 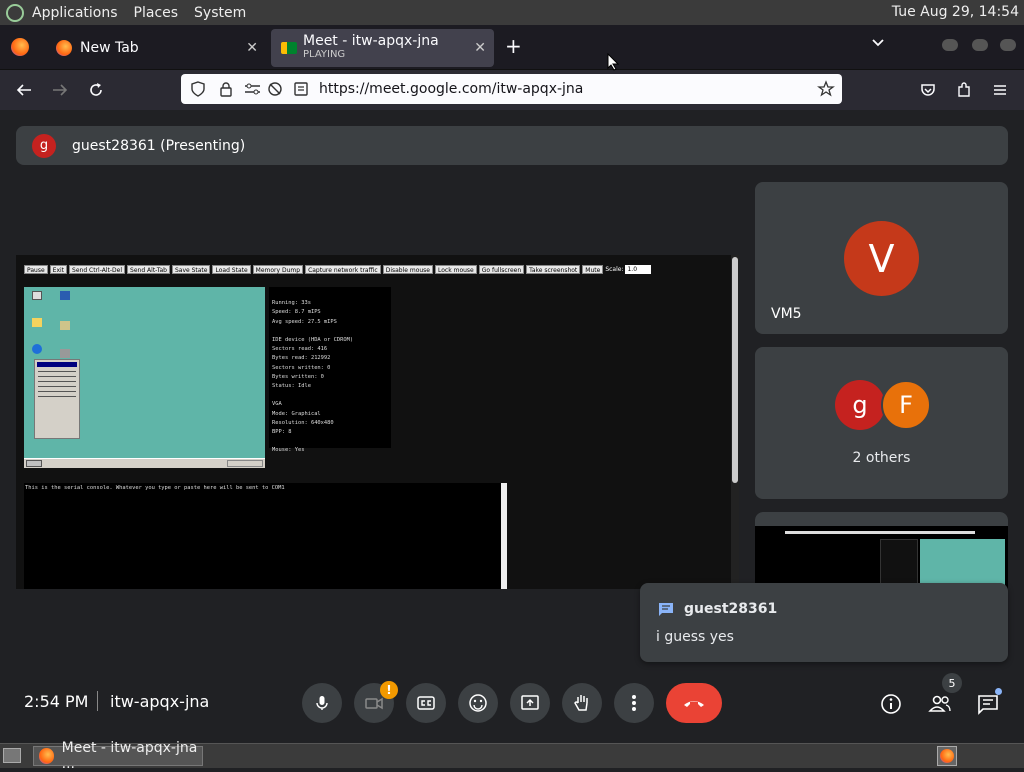 I want to click on captions-button, so click(x=426, y=703).